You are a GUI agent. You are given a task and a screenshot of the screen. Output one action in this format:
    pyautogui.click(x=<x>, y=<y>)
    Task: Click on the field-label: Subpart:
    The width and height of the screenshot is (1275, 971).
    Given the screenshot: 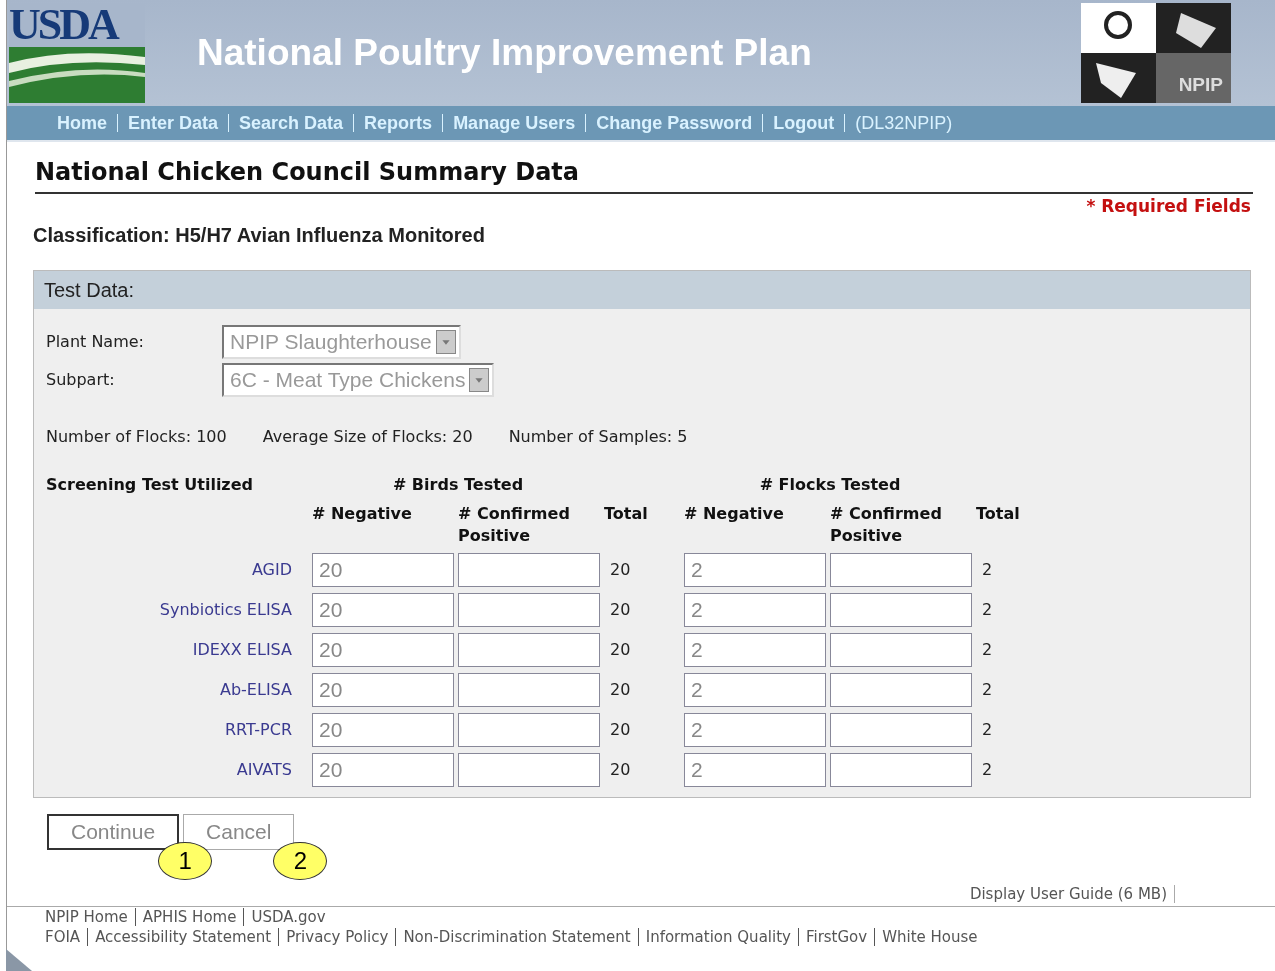 What is the action you would take?
    pyautogui.click(x=81, y=379)
    